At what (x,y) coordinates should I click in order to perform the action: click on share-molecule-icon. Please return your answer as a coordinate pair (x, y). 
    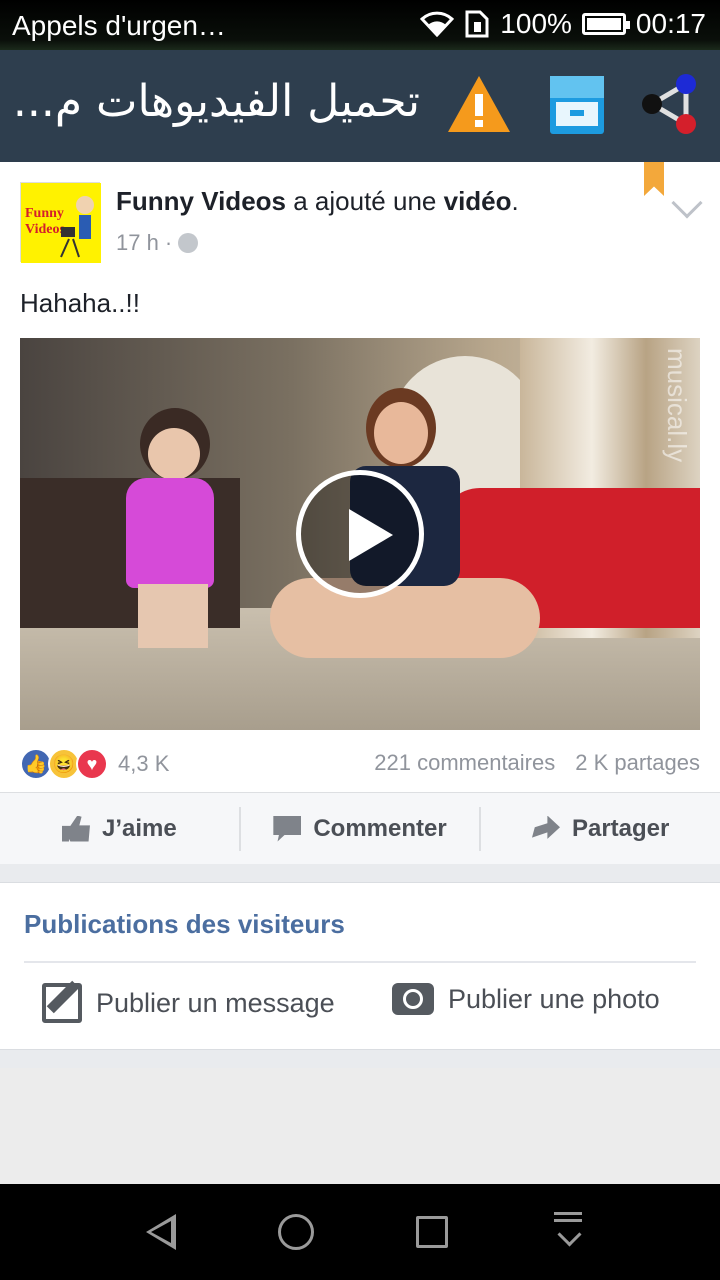
    Looking at the image, I should click on (673, 105).